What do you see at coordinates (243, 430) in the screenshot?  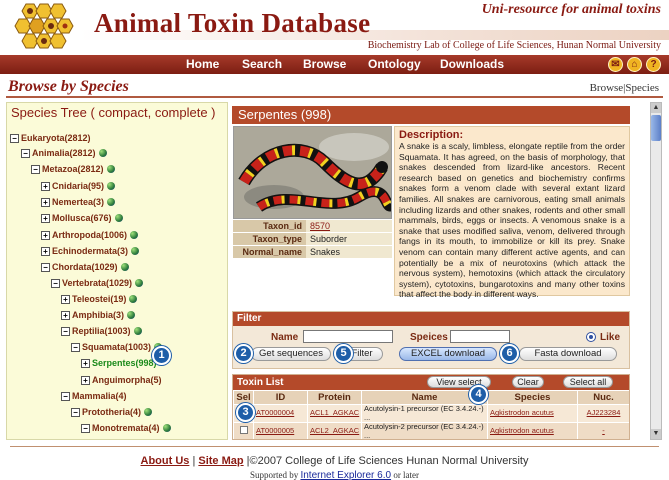 I see `row-checkbox` at bounding box center [243, 430].